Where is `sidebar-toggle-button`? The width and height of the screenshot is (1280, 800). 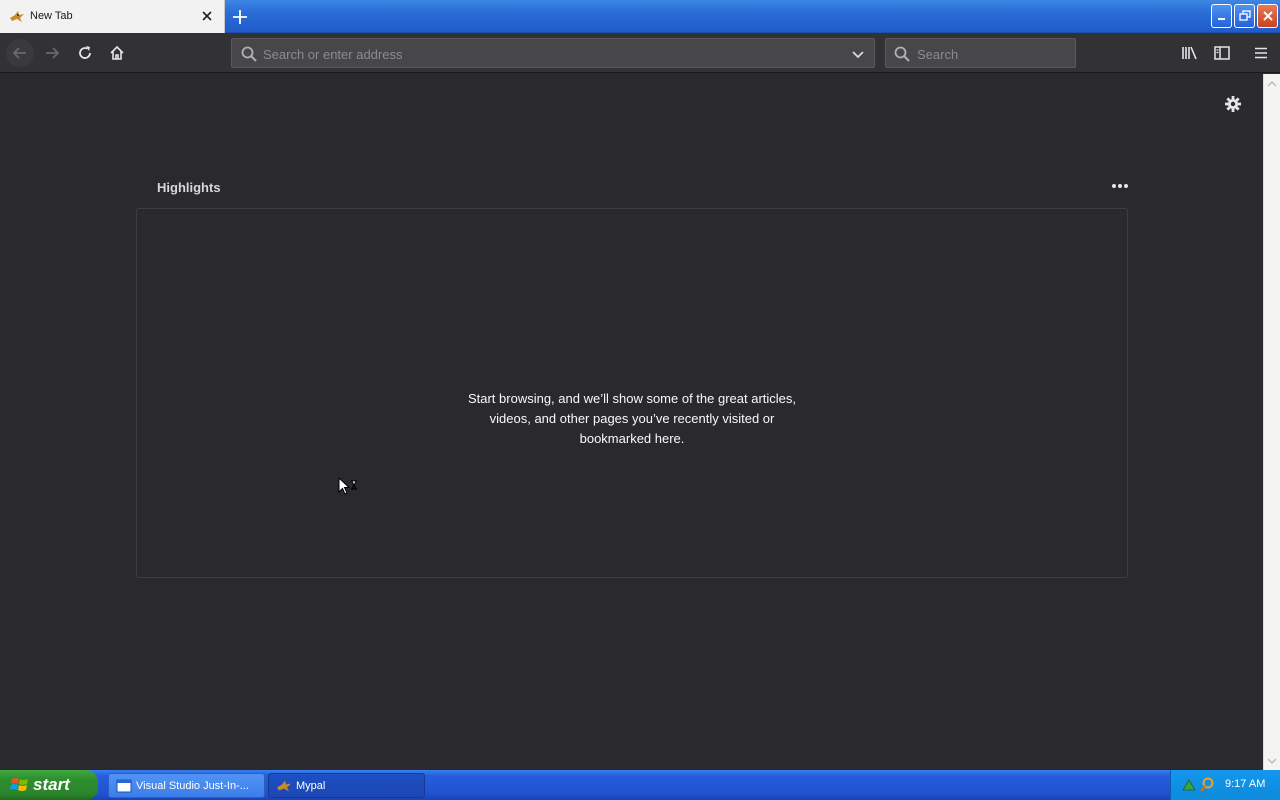 sidebar-toggle-button is located at coordinates (1222, 53).